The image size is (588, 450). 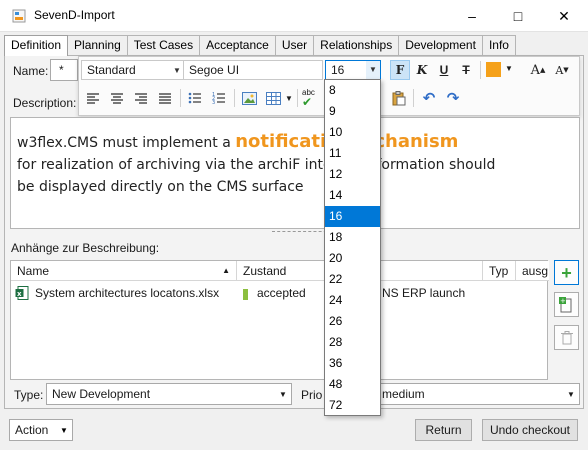 What do you see at coordinates (29, 395) in the screenshot?
I see `type-label: Type:` at bounding box center [29, 395].